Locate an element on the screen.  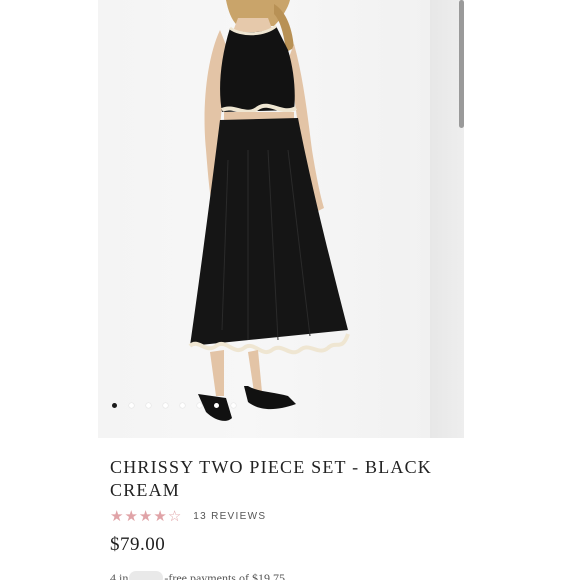
obscured-text is located at coordinates (146, 575).